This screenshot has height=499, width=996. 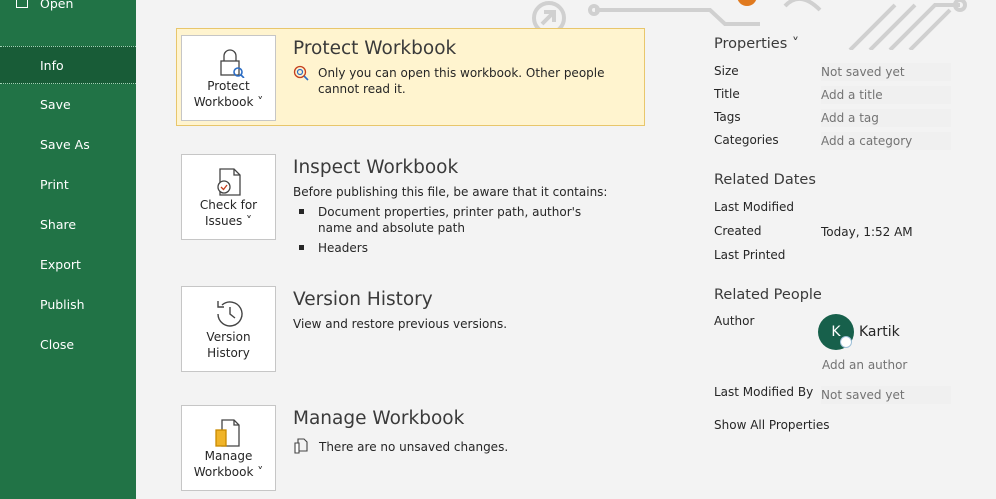 What do you see at coordinates (22, 4) in the screenshot?
I see `open-folder-icon` at bounding box center [22, 4].